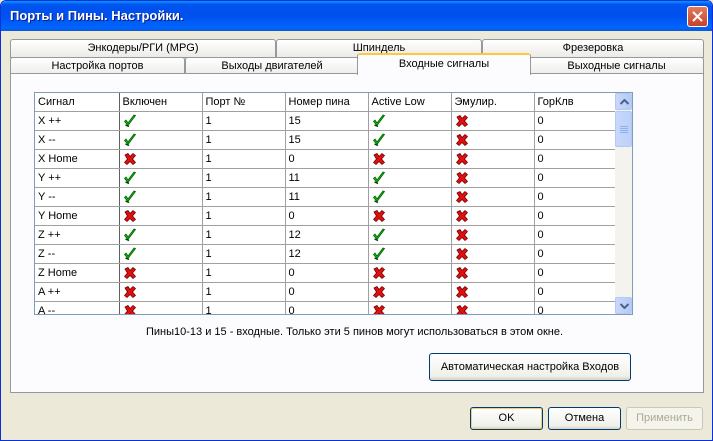 This screenshot has height=441, width=713. I want to click on table-row: Y Home 1 0 0, so click(326, 216).